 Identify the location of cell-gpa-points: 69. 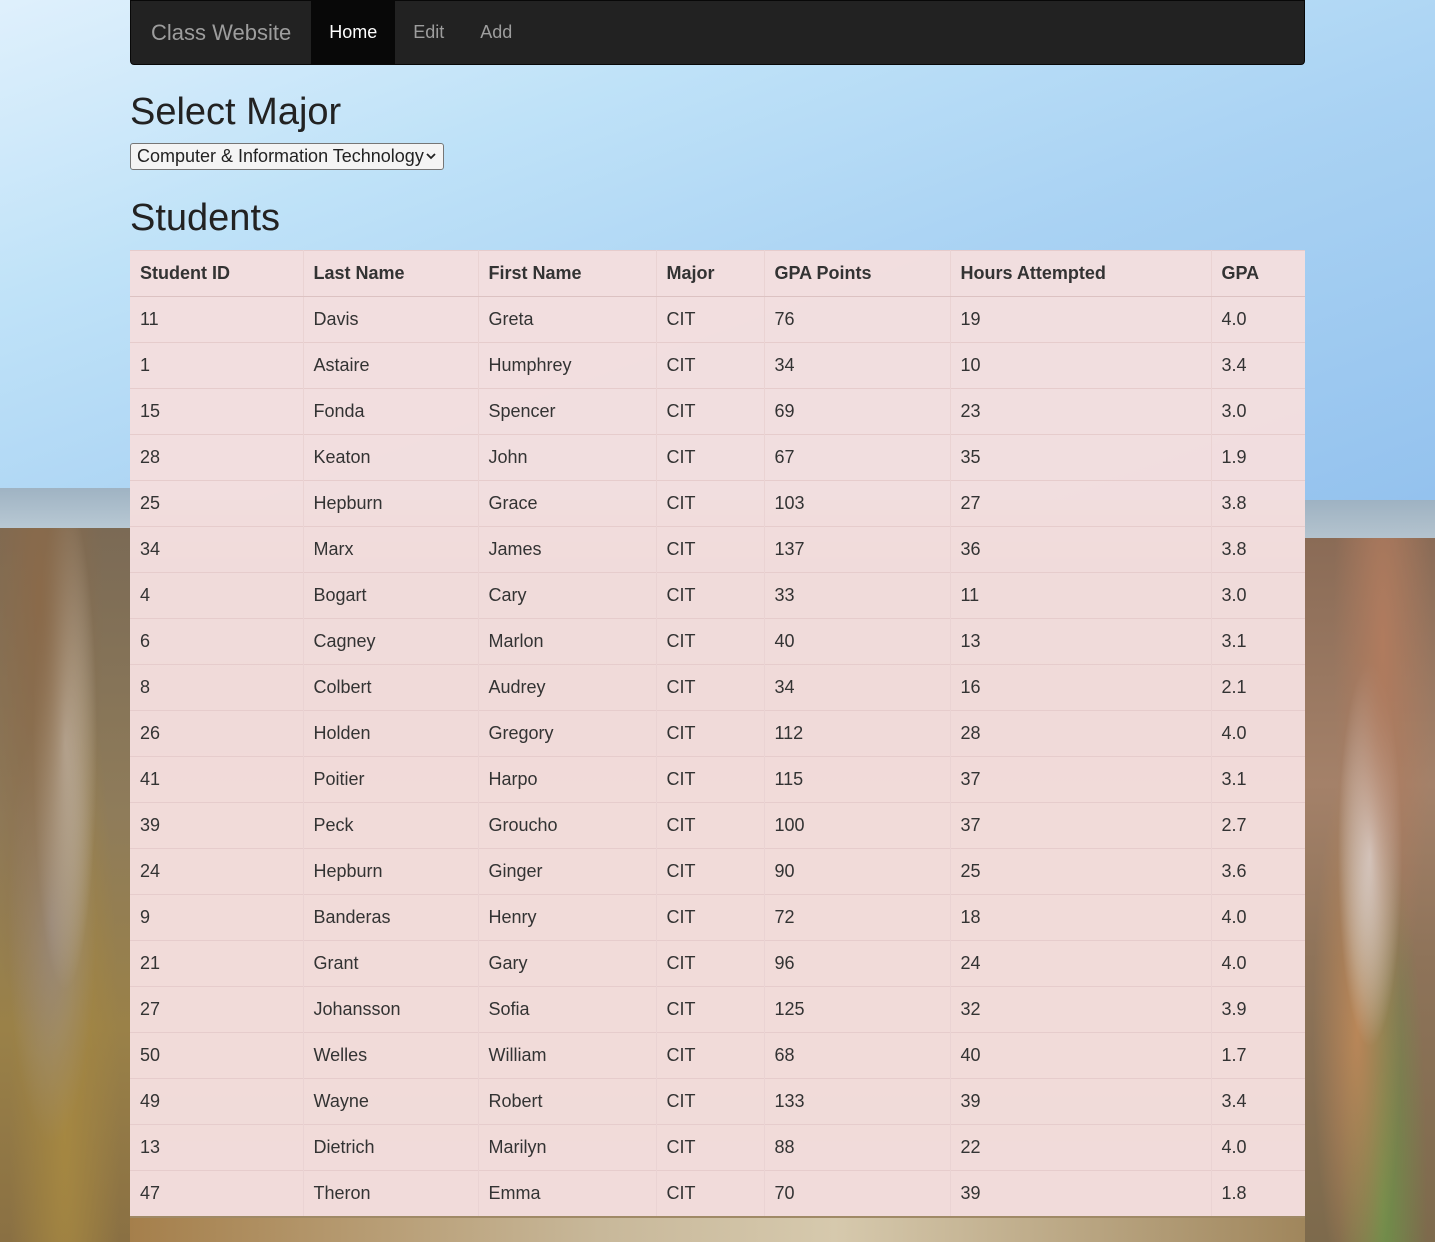
(857, 411).